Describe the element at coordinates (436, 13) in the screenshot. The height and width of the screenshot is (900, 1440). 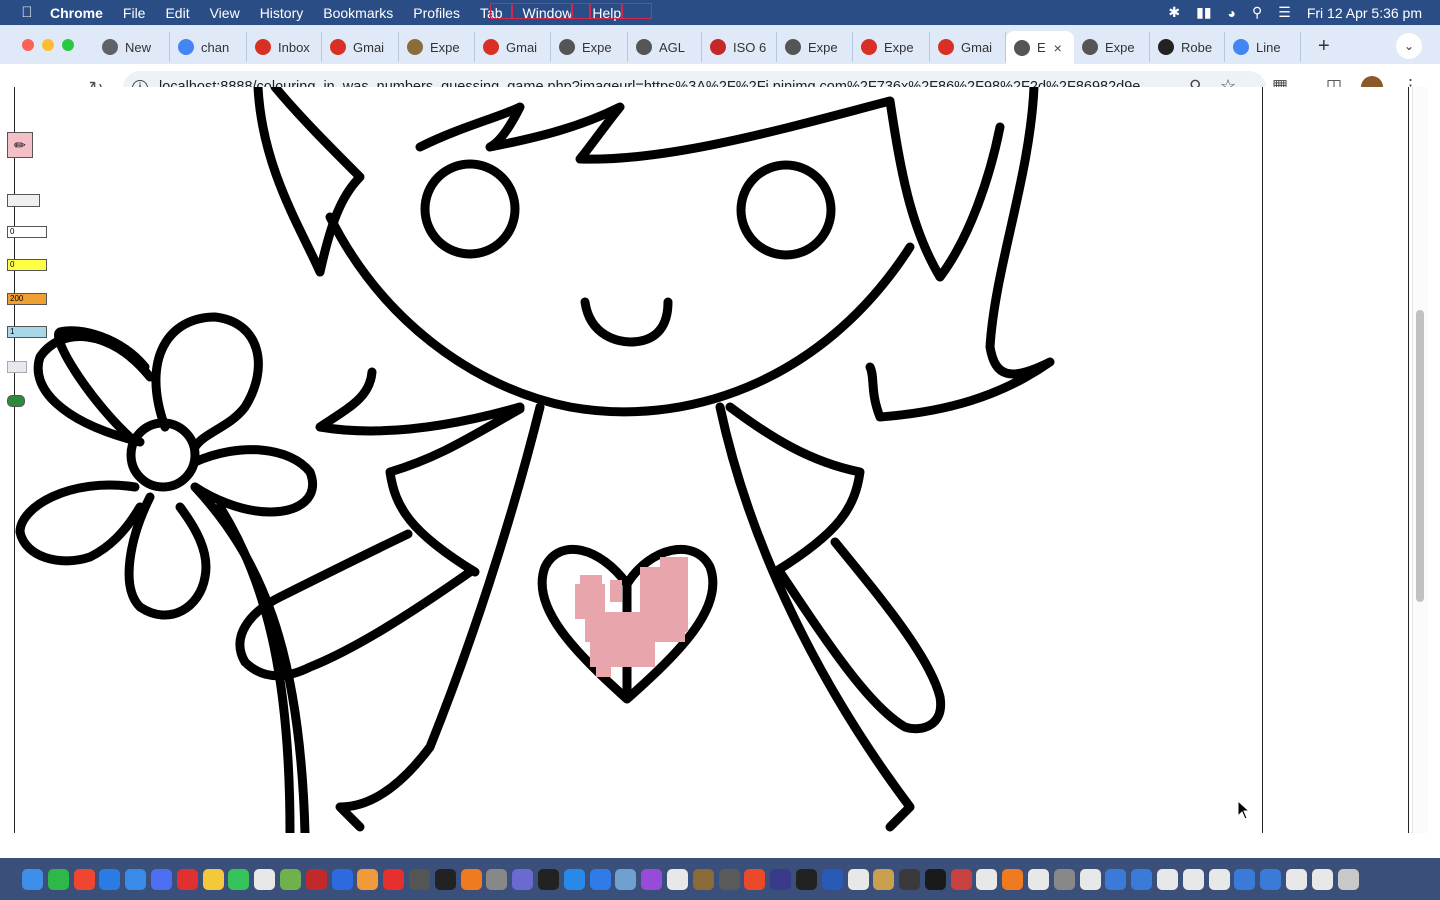
I see `menu-profiles: Profiles` at that location.